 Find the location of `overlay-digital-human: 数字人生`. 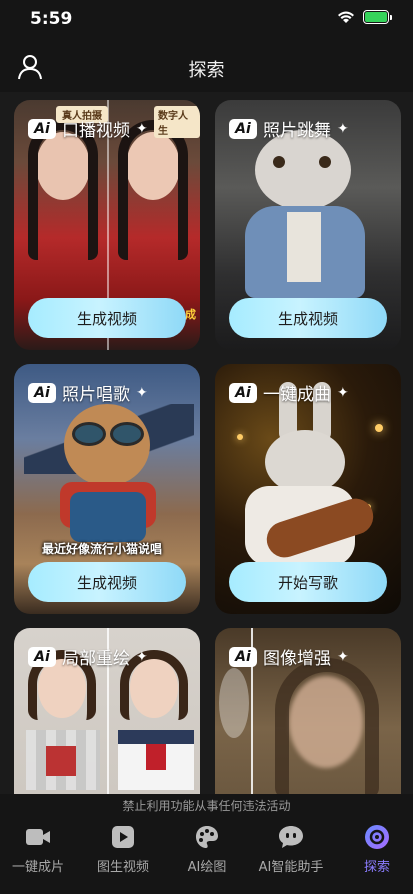

overlay-digital-human: 数字人生 is located at coordinates (177, 122).